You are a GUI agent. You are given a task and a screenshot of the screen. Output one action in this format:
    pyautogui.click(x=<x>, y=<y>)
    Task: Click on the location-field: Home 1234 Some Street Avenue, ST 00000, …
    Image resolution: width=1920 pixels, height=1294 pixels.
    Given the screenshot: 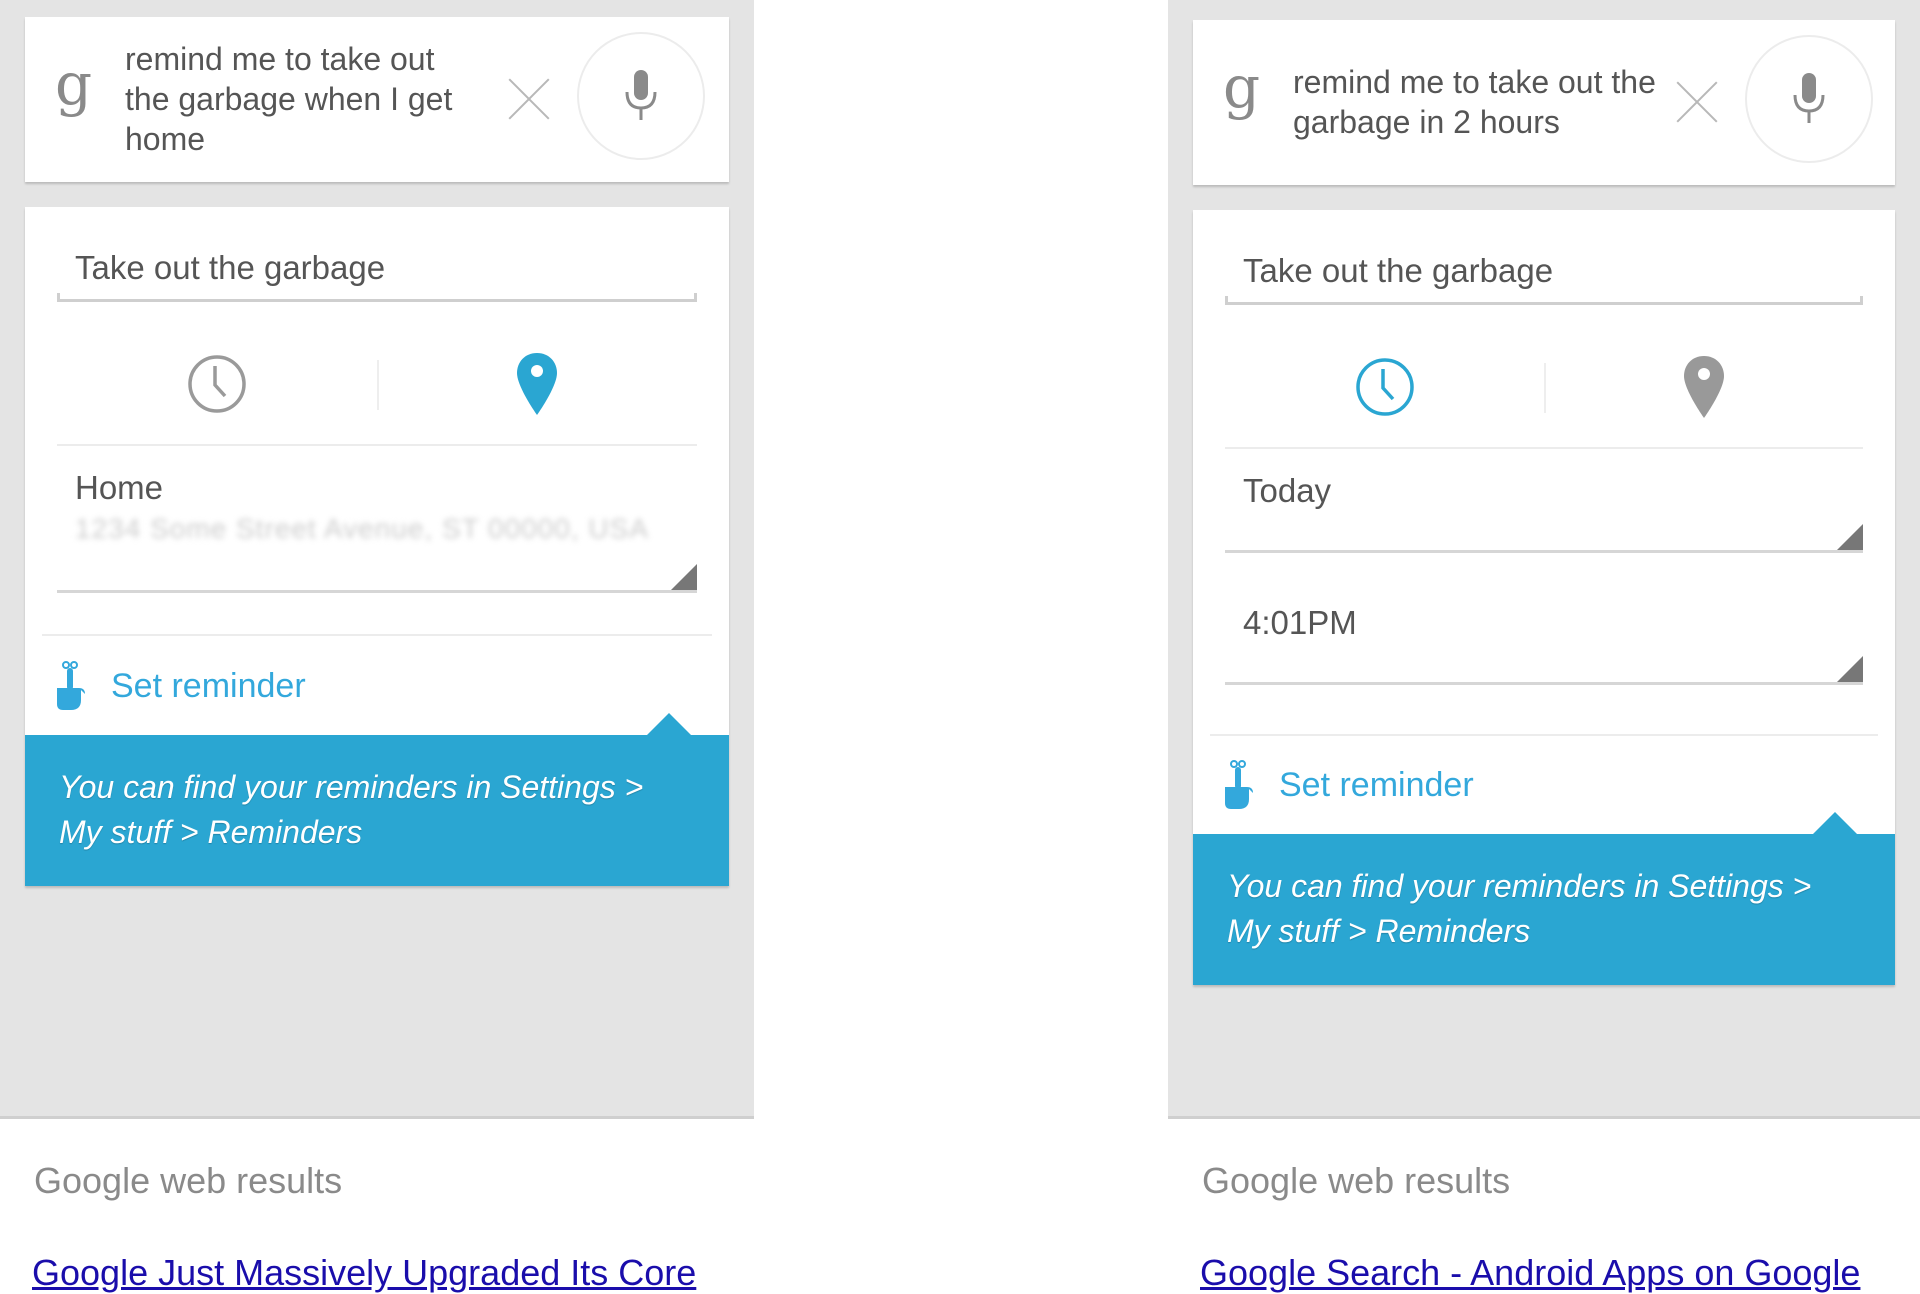 What is the action you would take?
    pyautogui.click(x=377, y=520)
    